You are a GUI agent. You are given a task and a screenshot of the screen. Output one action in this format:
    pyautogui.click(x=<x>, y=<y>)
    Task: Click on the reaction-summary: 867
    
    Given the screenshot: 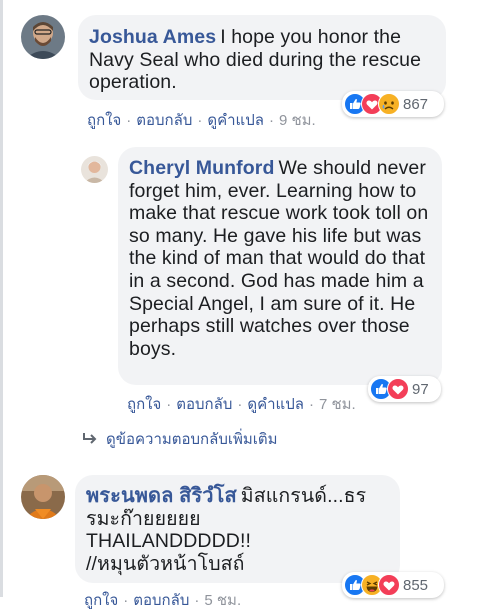 What is the action you would take?
    pyautogui.click(x=393, y=104)
    